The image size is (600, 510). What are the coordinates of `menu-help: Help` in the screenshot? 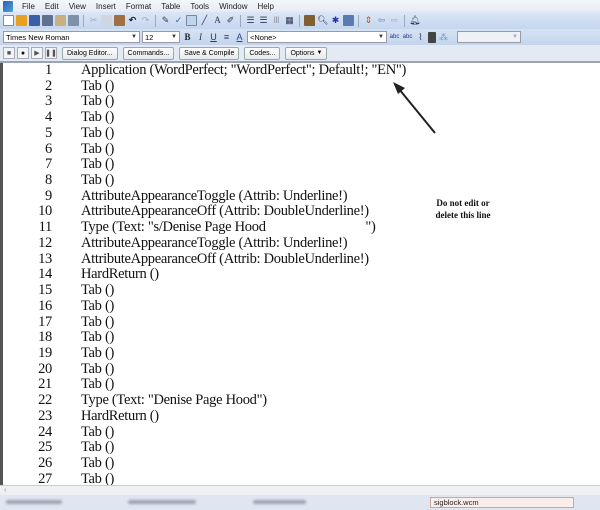 It's located at (266, 6).